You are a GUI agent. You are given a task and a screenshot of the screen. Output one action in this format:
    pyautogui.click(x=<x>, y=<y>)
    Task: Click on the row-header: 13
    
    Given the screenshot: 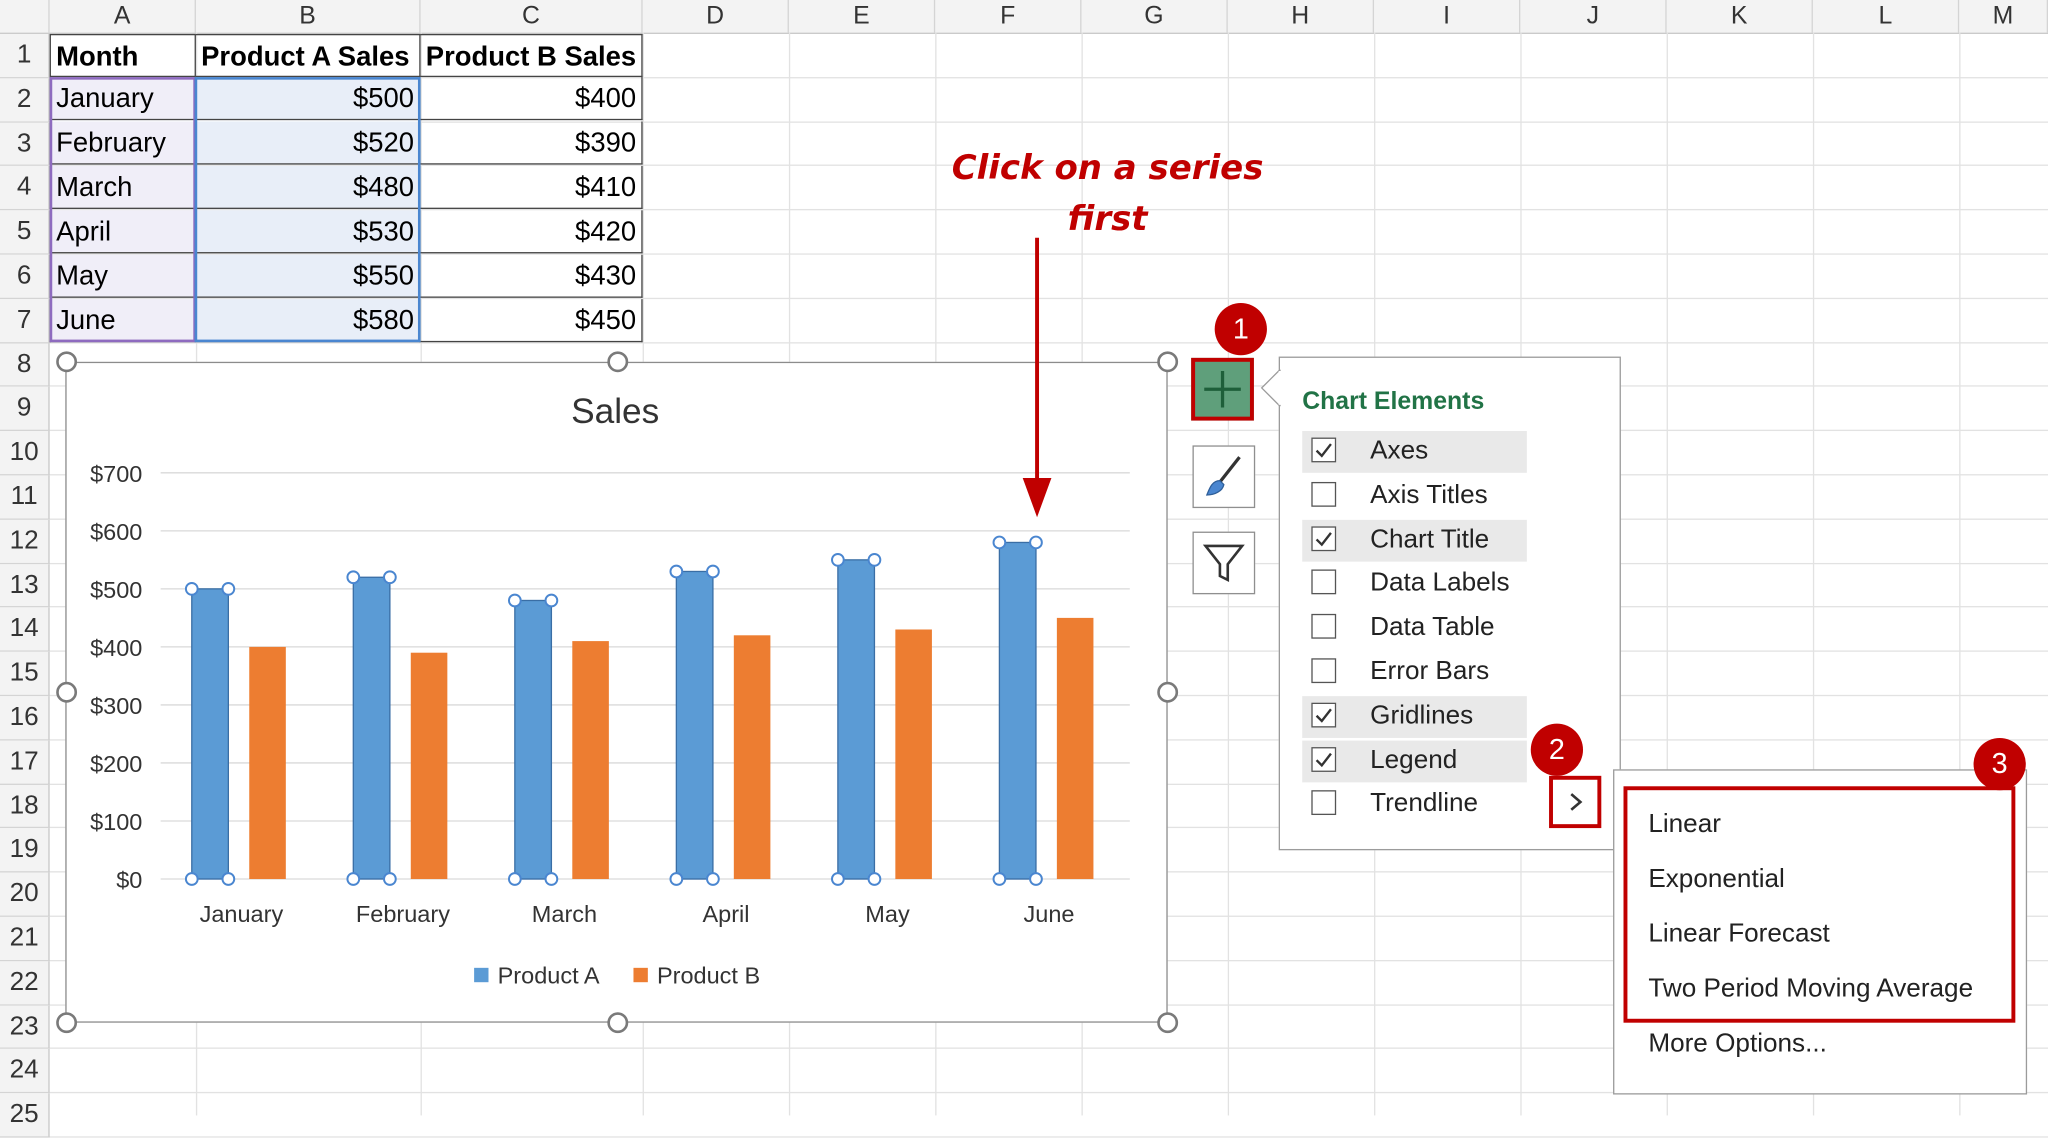 What is the action you would take?
    pyautogui.click(x=25, y=585)
    